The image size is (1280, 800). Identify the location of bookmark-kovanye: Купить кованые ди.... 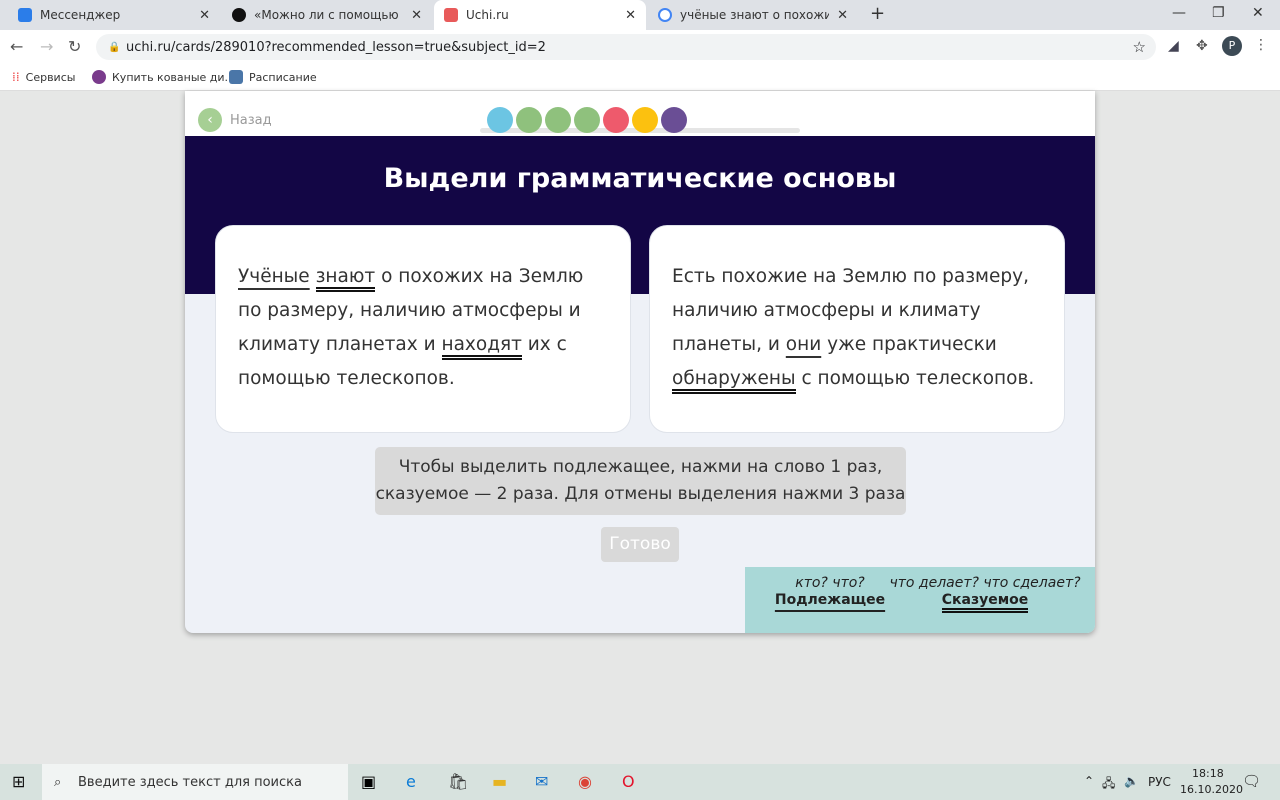
(163, 77).